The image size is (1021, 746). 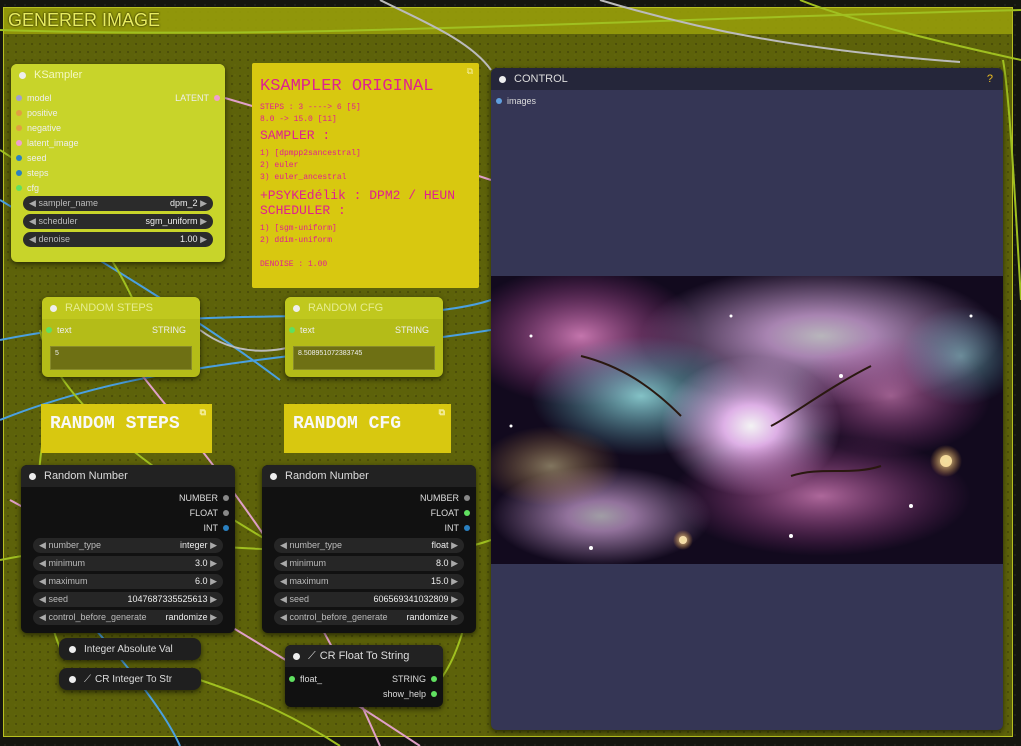 I want to click on note-random-cfg-text: RANDOM CFG, so click(x=347, y=424).